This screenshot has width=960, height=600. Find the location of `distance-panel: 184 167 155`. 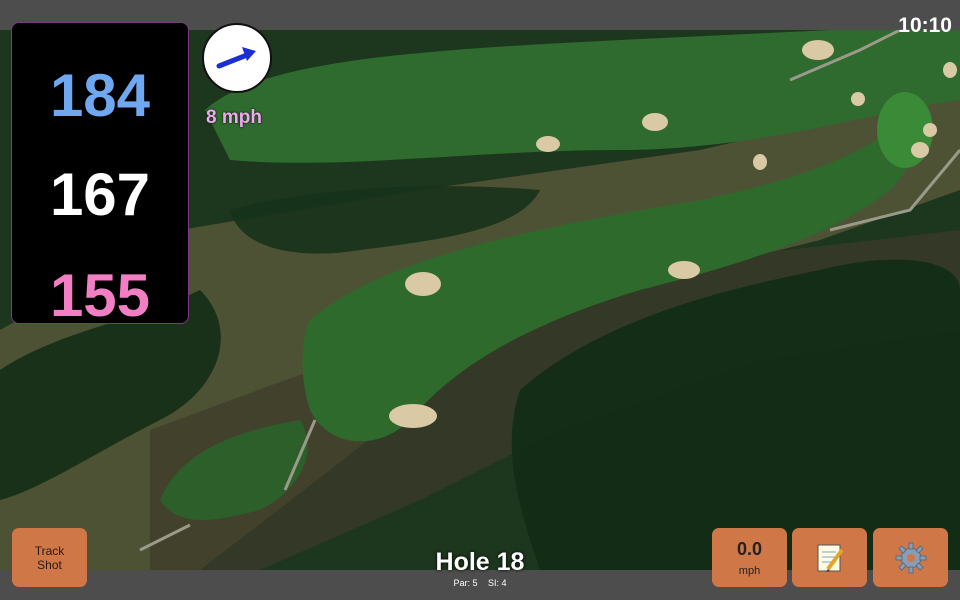

distance-panel: 184 167 155 is located at coordinates (100, 175).